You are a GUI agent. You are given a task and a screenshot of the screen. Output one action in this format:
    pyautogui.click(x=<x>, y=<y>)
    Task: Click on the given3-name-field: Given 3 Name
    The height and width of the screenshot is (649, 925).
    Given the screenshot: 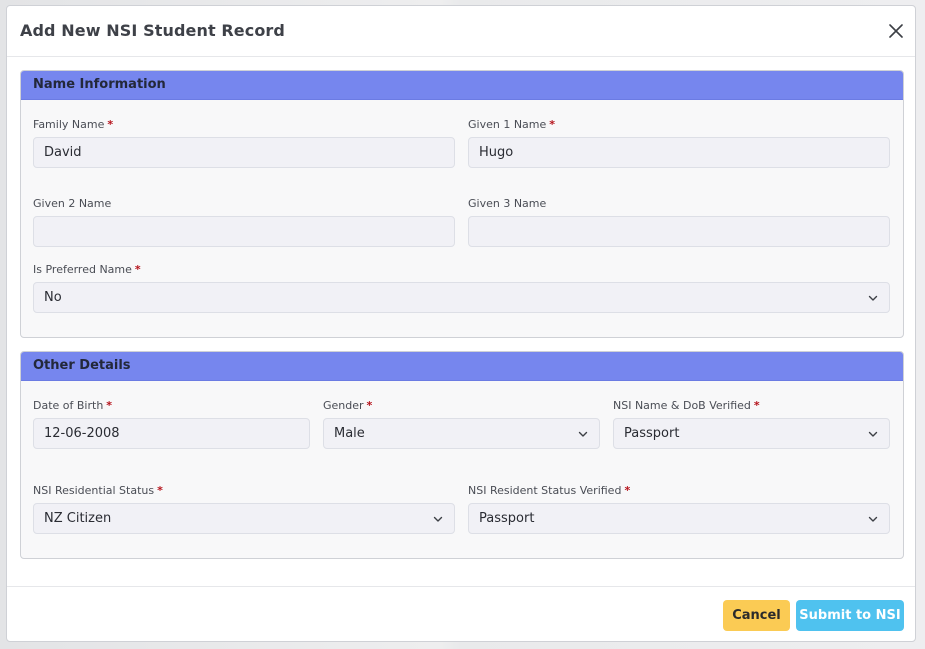 What is the action you would take?
    pyautogui.click(x=679, y=222)
    